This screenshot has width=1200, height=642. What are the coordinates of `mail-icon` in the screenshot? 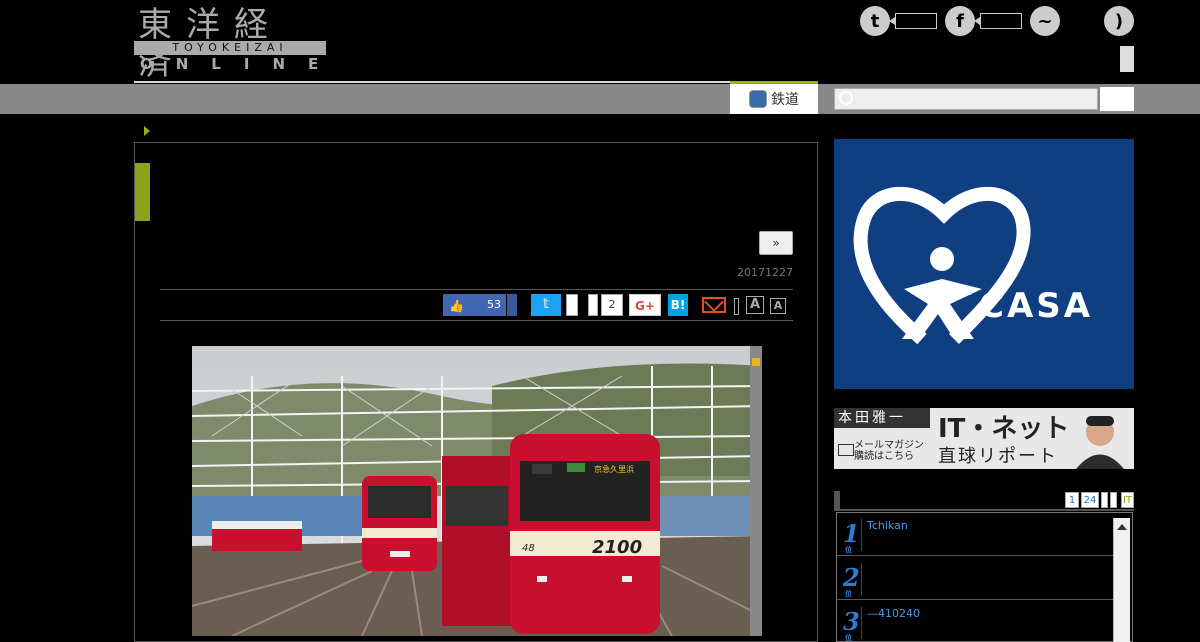 It's located at (714, 305).